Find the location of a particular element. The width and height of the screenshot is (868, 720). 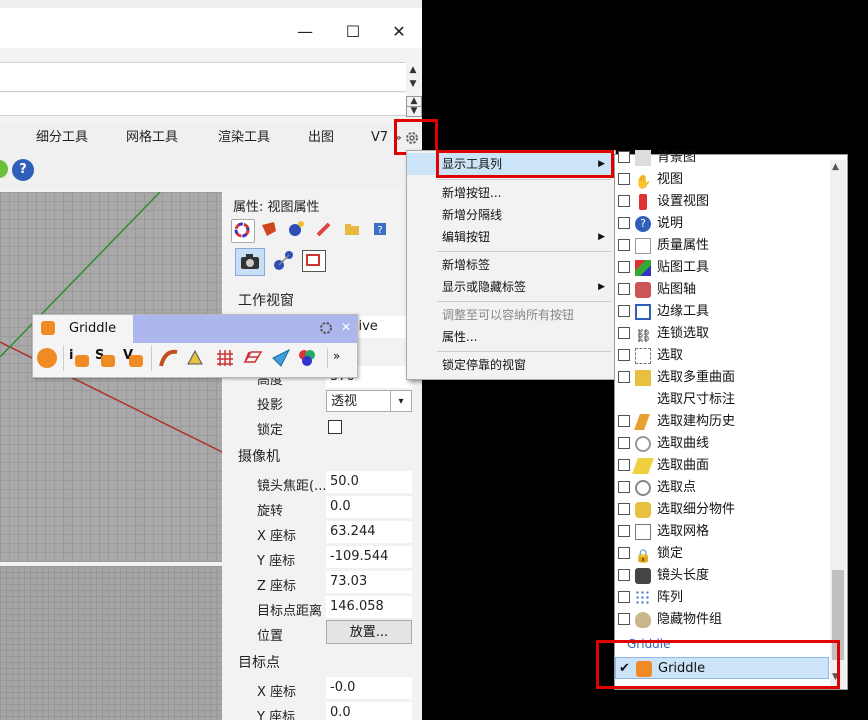

close-icon: ✕ is located at coordinates (346, 327).